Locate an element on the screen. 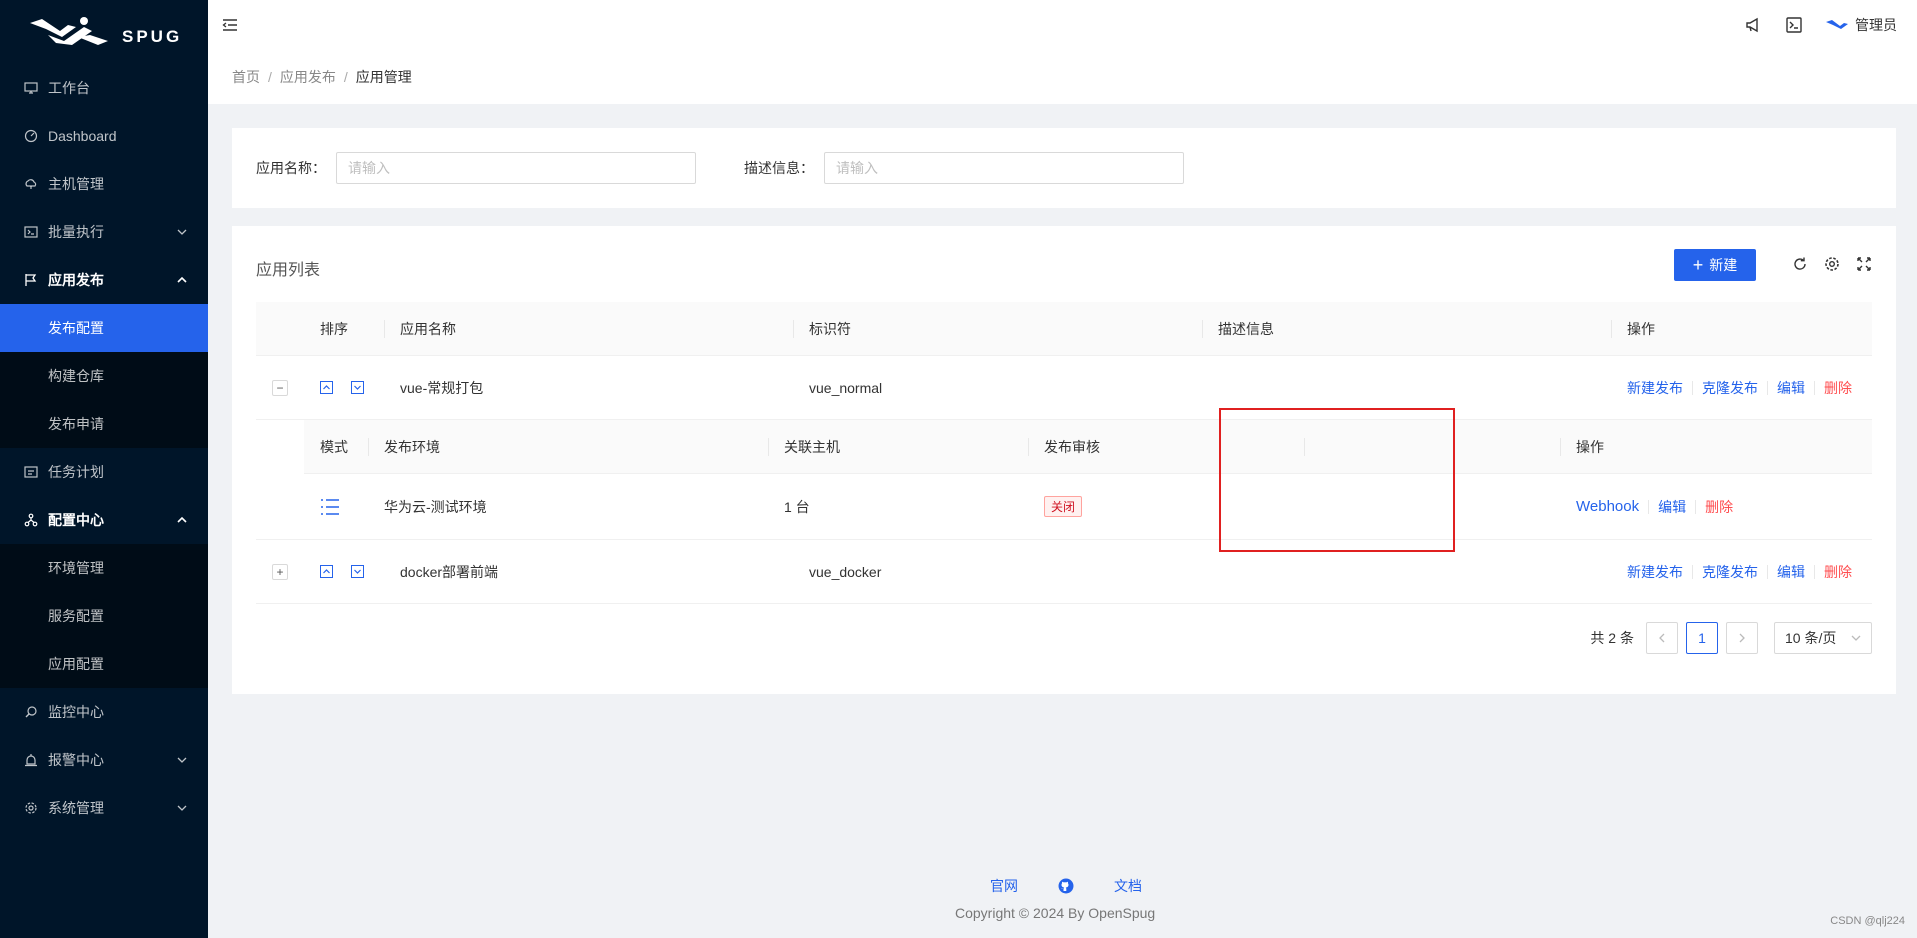 The width and height of the screenshot is (1917, 938). sidebar-item-batch: 批量执行 is located at coordinates (104, 232).